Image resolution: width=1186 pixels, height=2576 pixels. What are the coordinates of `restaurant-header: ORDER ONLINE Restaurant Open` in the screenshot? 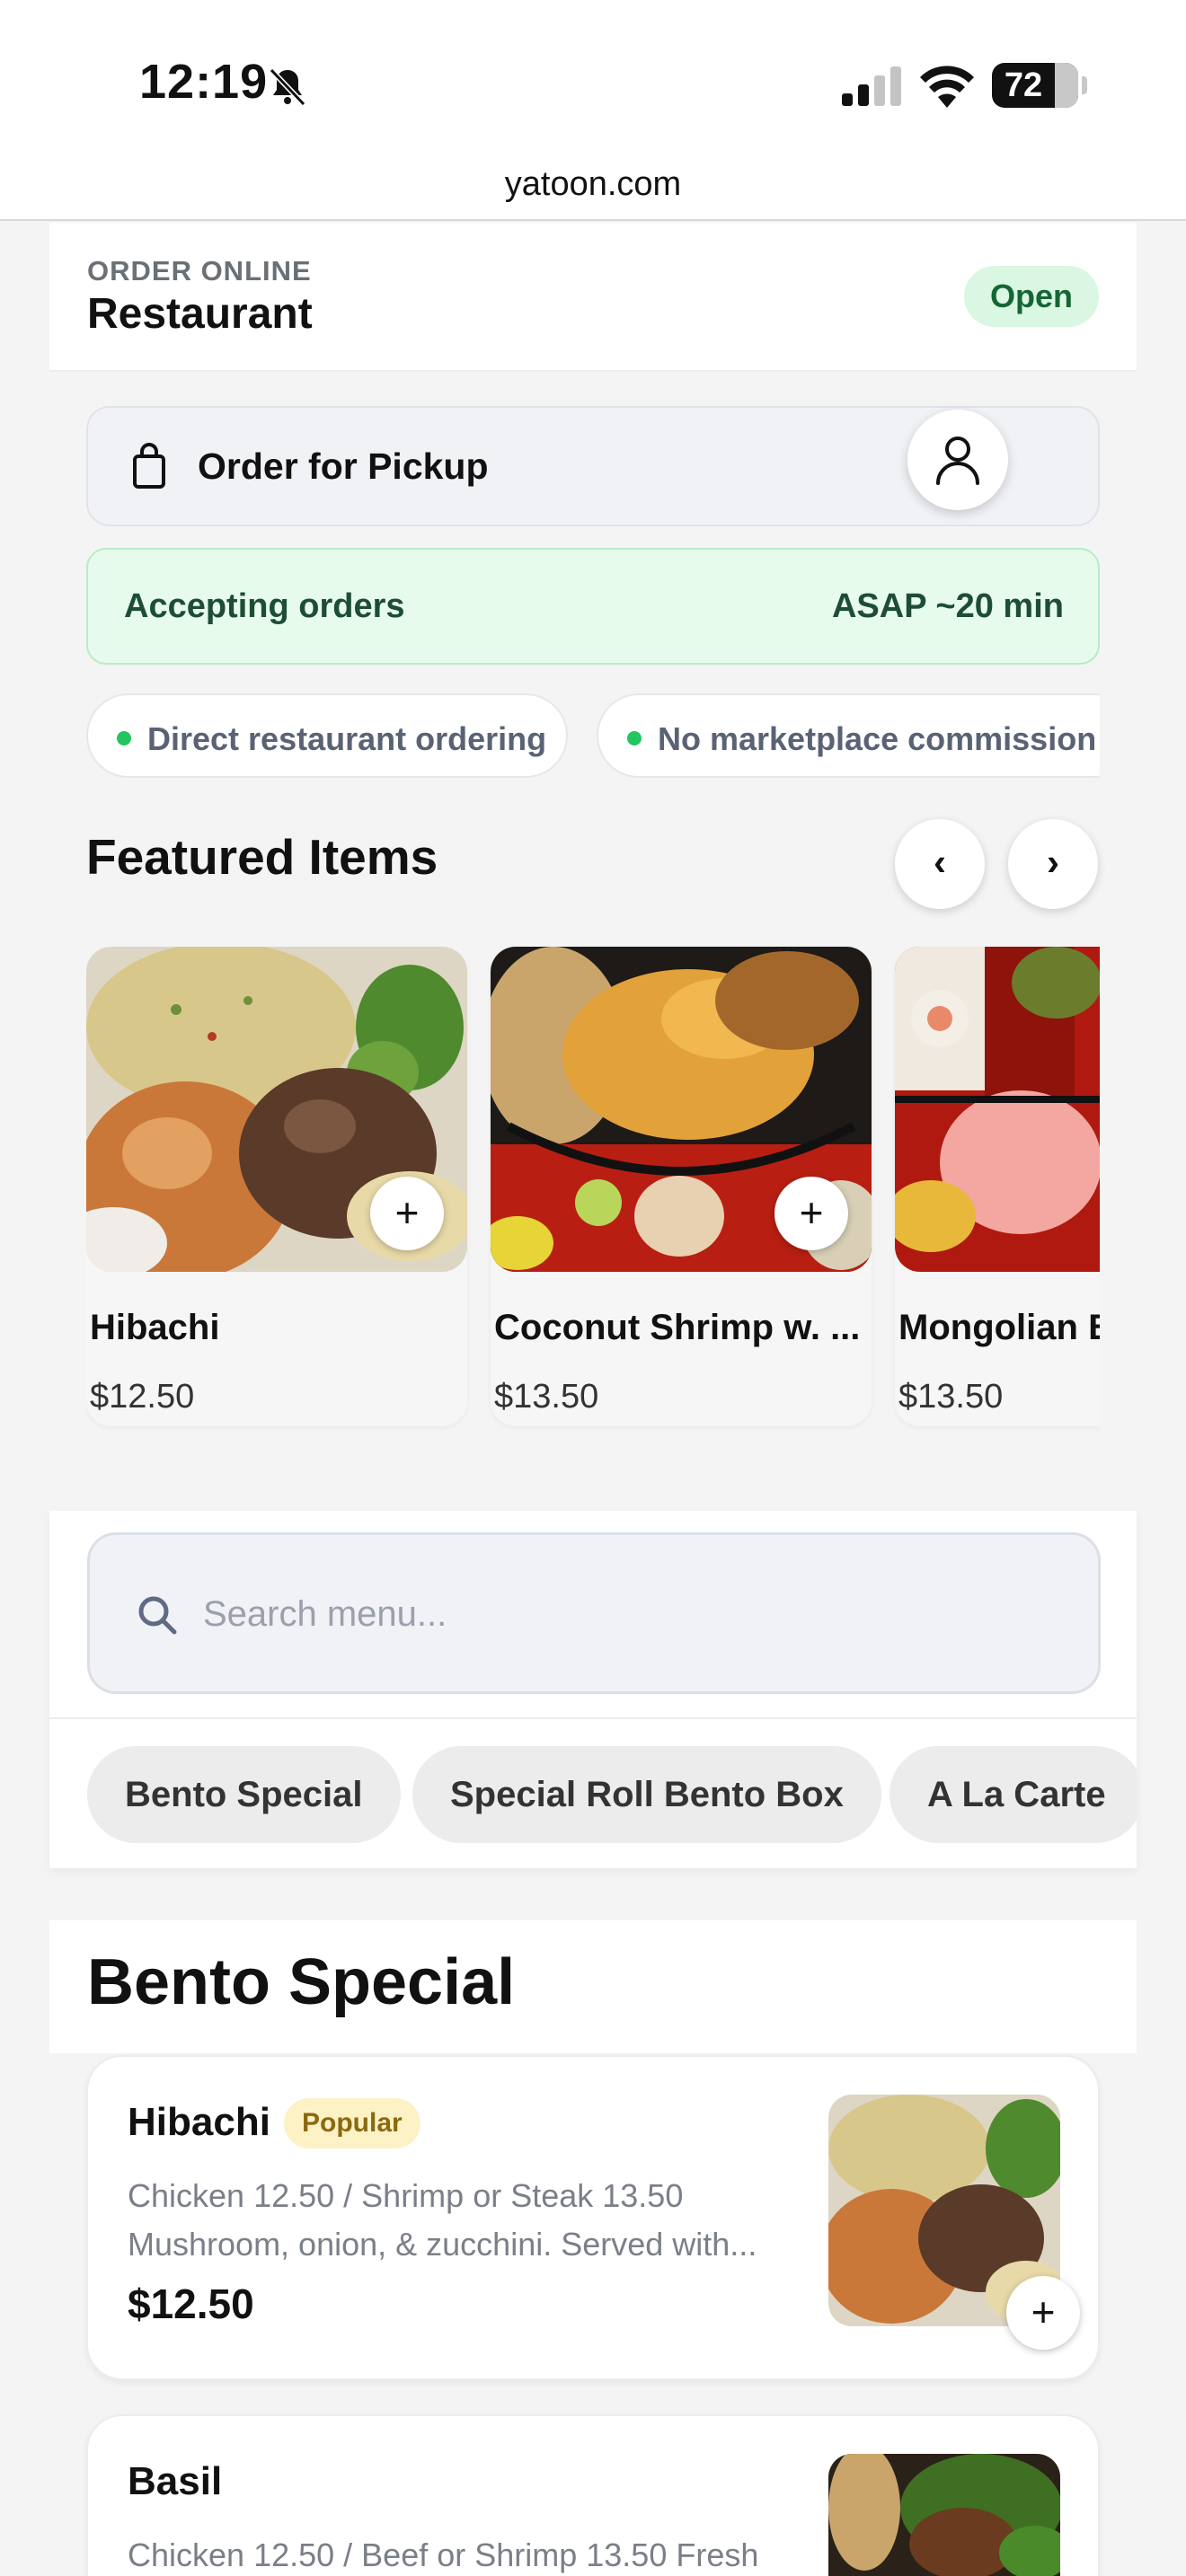 It's located at (593, 297).